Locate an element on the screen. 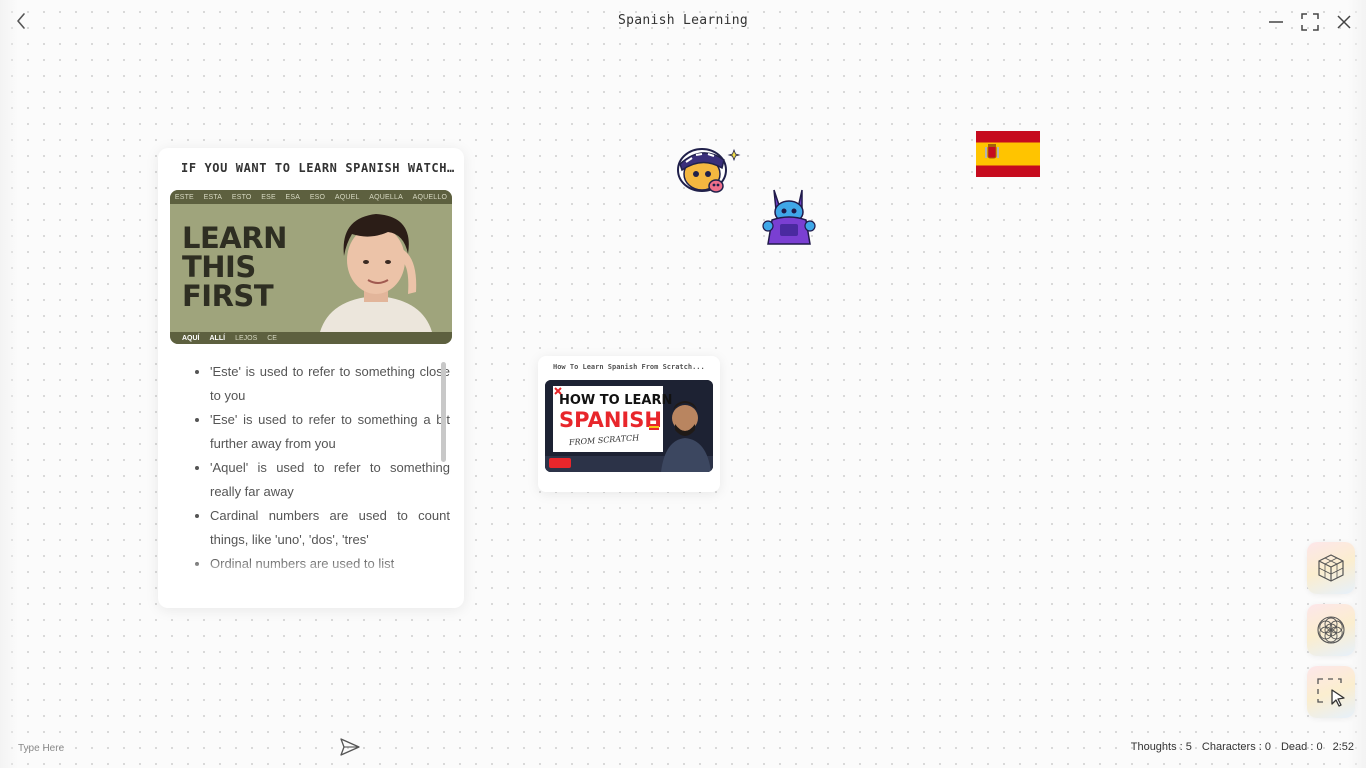 This screenshot has width=1366, height=768. send-button is located at coordinates (350, 747).